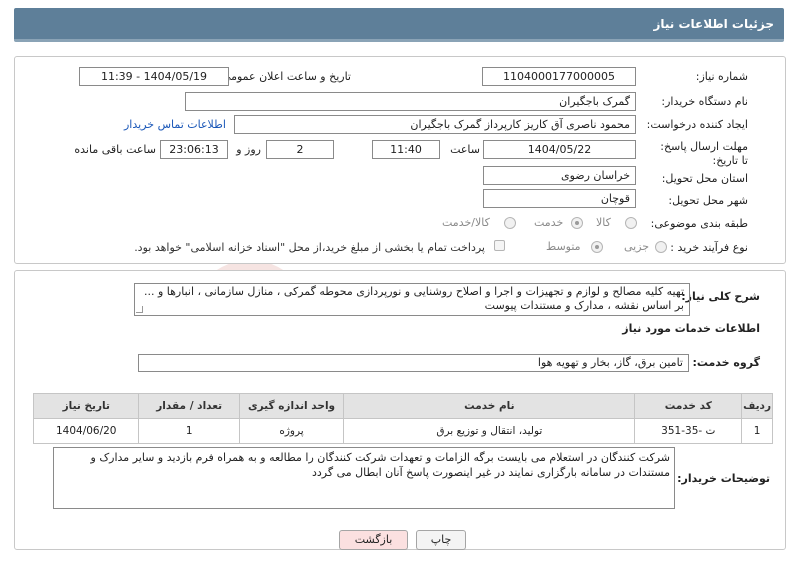 Image resolution: width=788 pixels, height=566 pixels. What do you see at coordinates (489, 406) in the screenshot?
I see `column-header-service-name: نام خدمت` at bounding box center [489, 406].